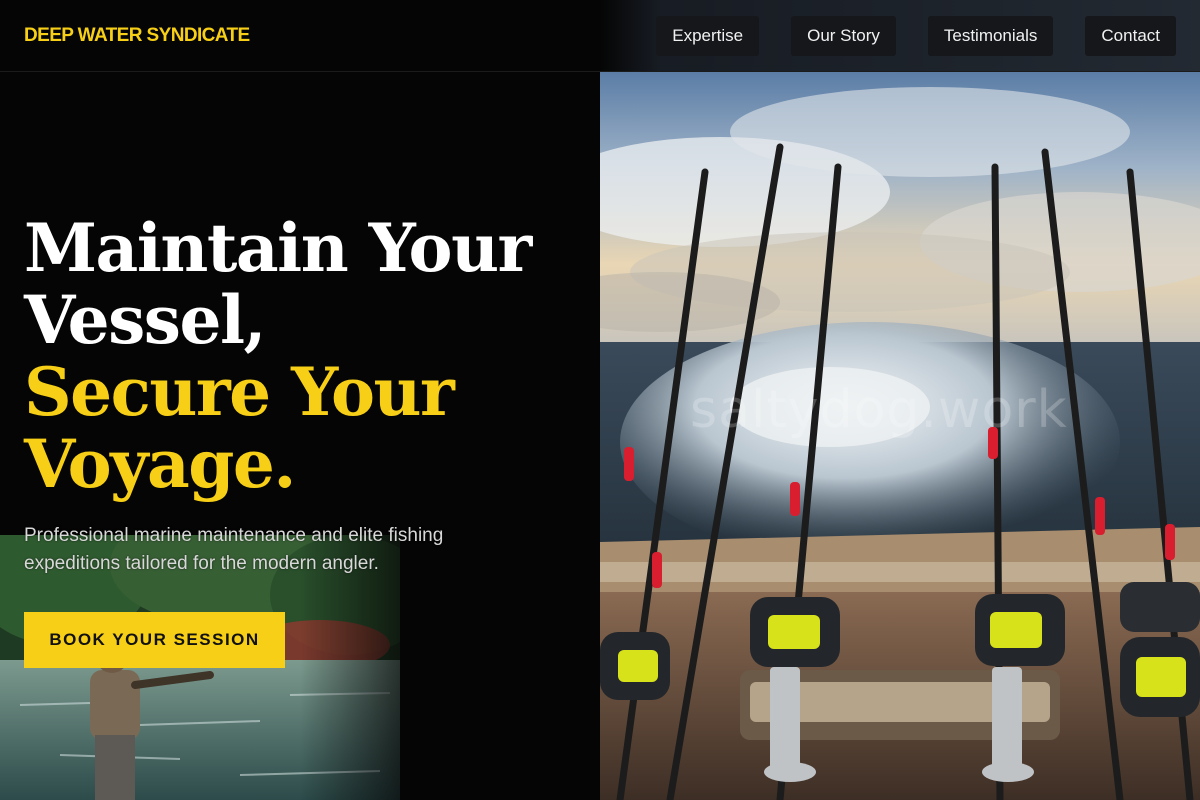  What do you see at coordinates (154, 640) in the screenshot?
I see `book-session-button: BOOK YOUR SESSION` at bounding box center [154, 640].